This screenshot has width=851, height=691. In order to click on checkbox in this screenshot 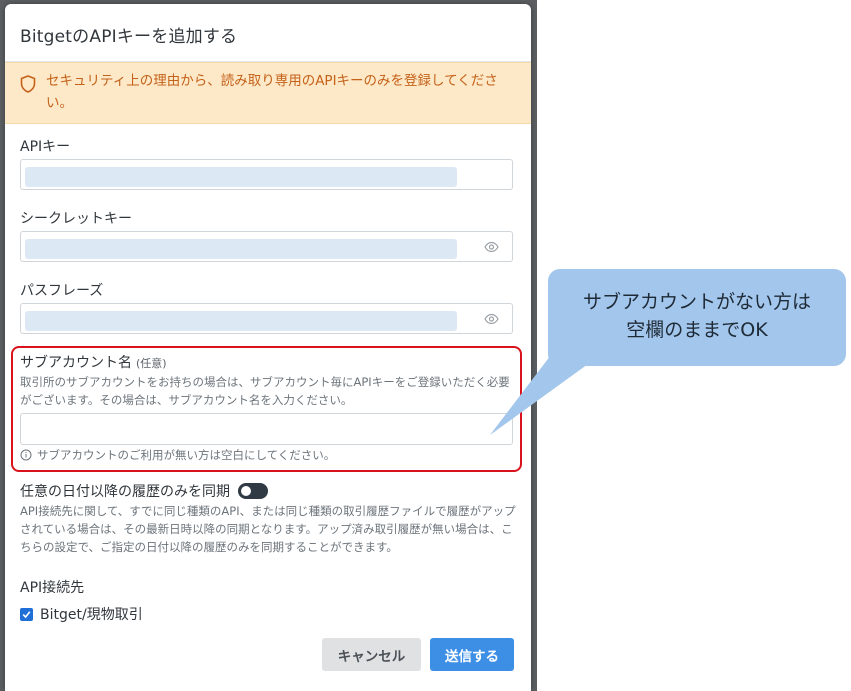, I will do `click(26, 614)`.